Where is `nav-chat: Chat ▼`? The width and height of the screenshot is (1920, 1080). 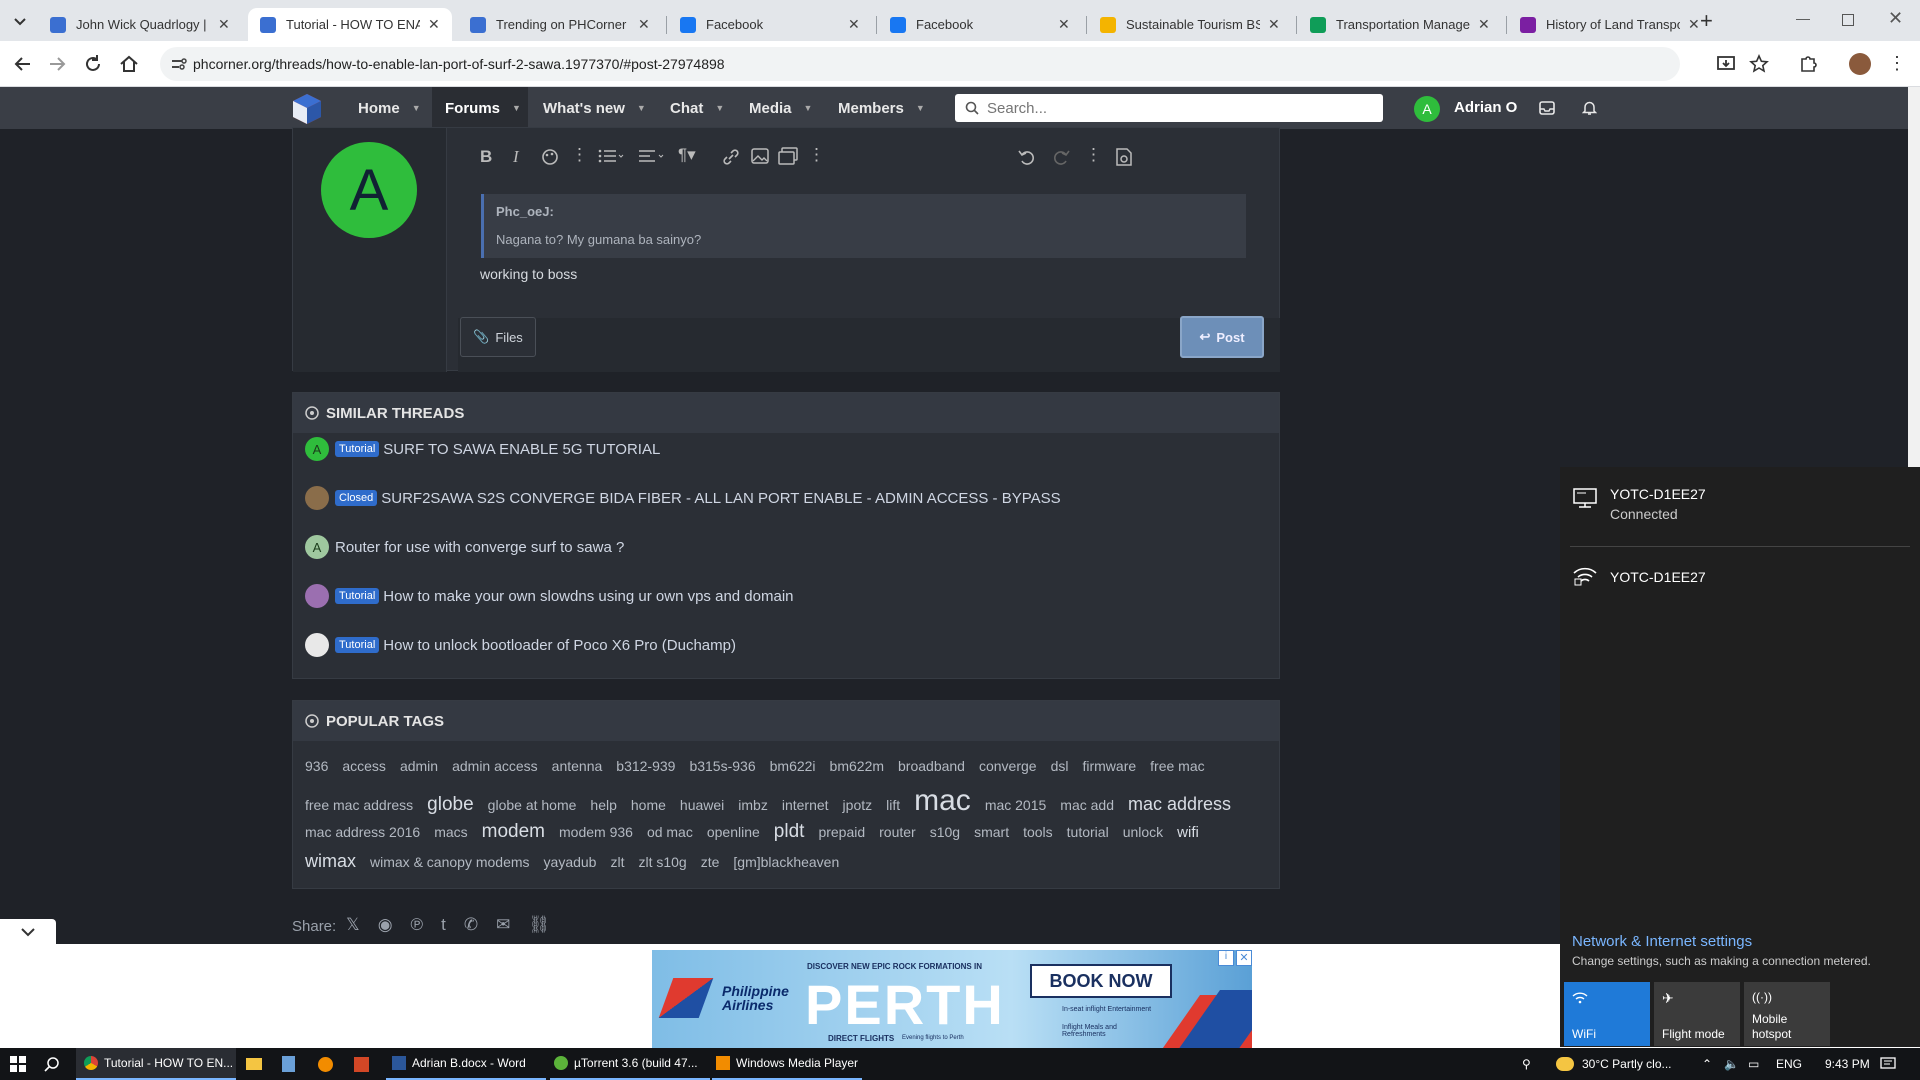 nav-chat: Chat ▼ is located at coordinates (700, 108).